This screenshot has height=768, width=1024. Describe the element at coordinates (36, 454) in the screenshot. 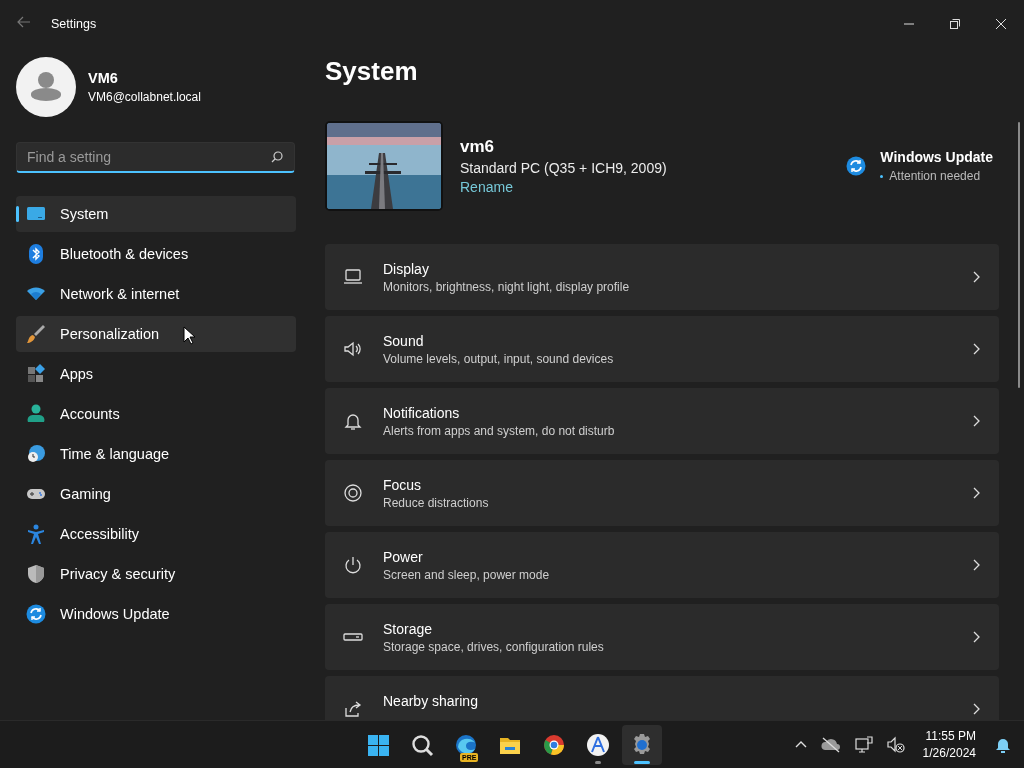

I see `globe-clock-icon` at that location.